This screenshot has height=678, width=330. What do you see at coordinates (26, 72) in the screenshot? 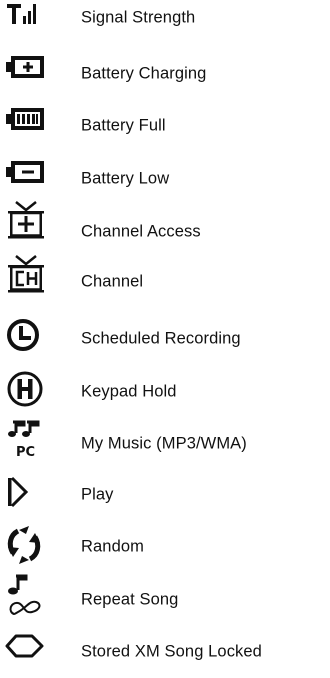
I see `battery-charging-icon` at bounding box center [26, 72].